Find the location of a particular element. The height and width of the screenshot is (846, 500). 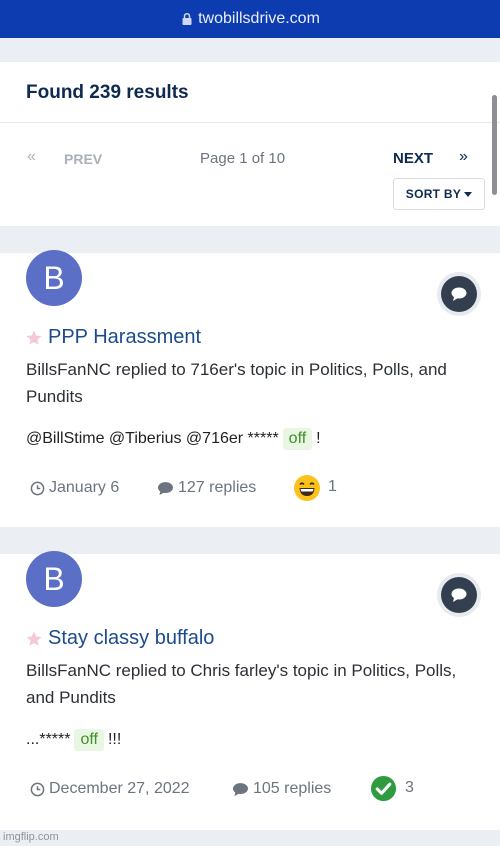

url-text: twobillsdrive.com is located at coordinates (259, 18).